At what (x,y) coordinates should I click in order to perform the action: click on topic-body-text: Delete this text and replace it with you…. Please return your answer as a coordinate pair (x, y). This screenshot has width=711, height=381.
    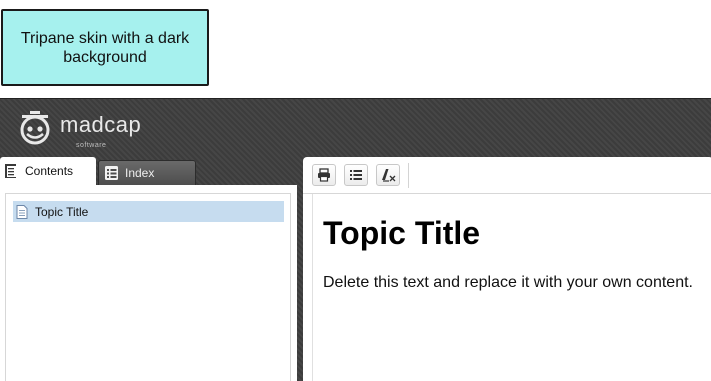
    Looking at the image, I should click on (508, 282).